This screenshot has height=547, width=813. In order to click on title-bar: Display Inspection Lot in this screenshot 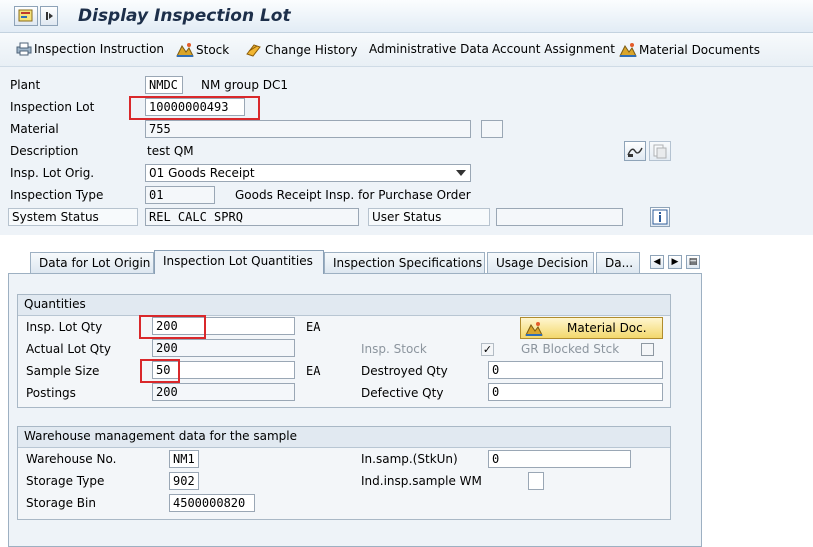, I will do `click(406, 16)`.